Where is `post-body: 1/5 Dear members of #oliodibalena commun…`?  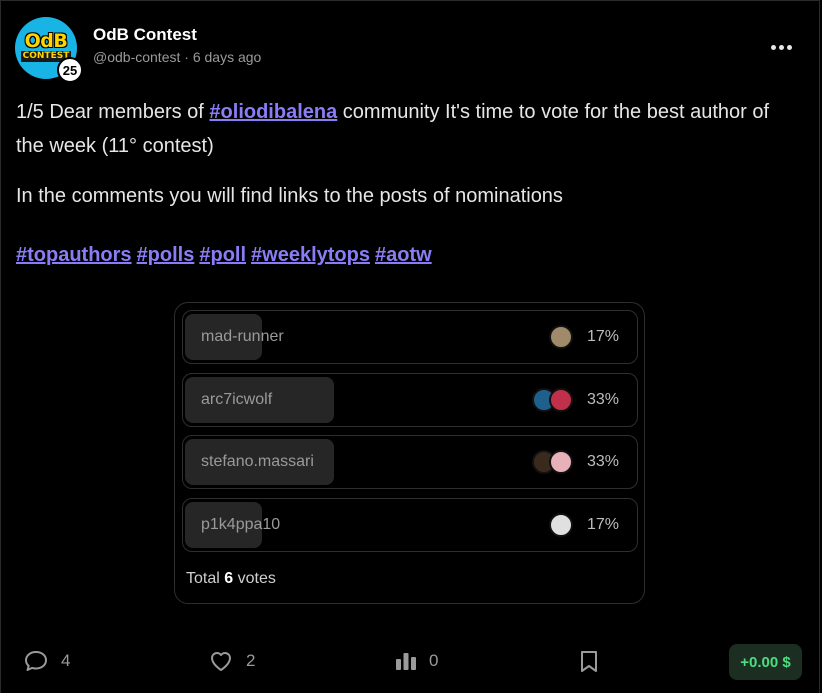 post-body: 1/5 Dear members of #oliodibalena commun… is located at coordinates (401, 129).